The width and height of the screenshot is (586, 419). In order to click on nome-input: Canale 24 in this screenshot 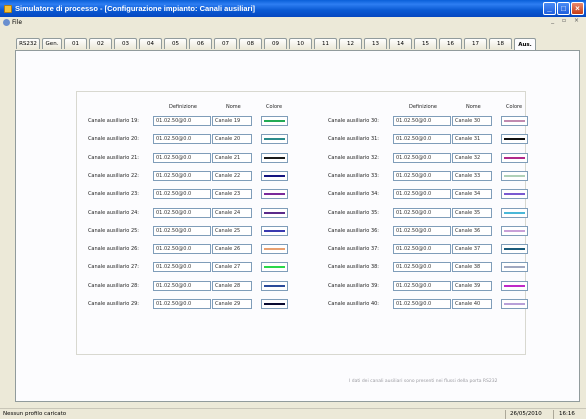, I will do `click(232, 212)`.